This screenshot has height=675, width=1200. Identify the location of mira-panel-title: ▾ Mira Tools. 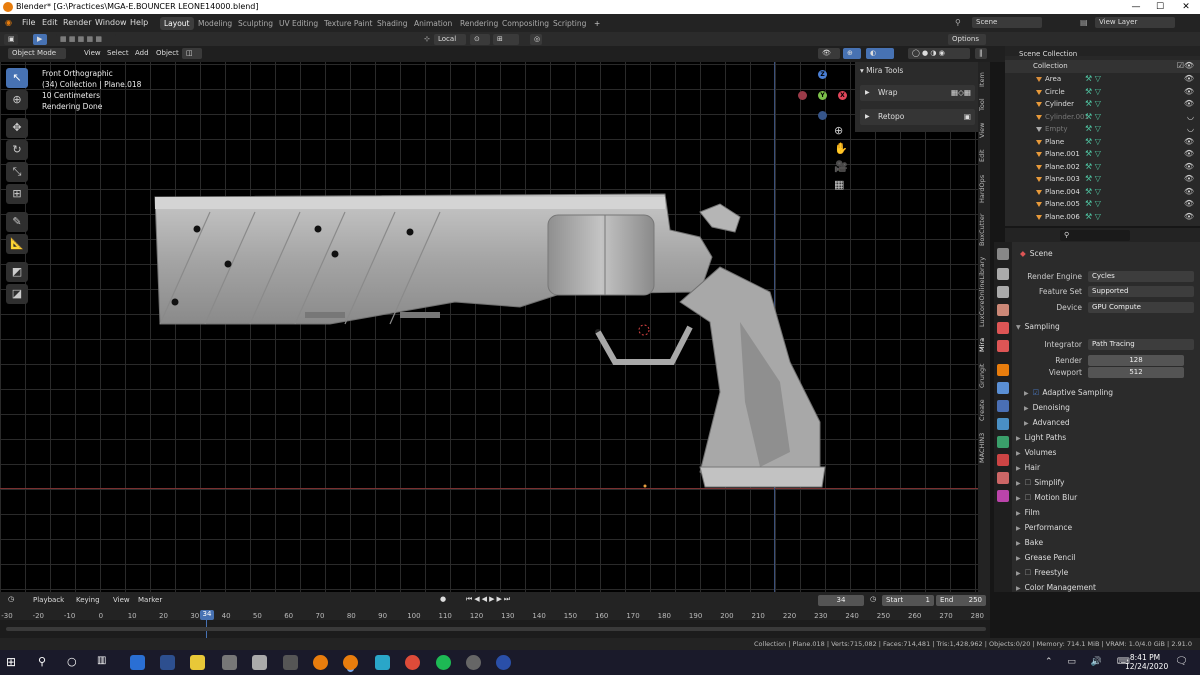
(881, 70).